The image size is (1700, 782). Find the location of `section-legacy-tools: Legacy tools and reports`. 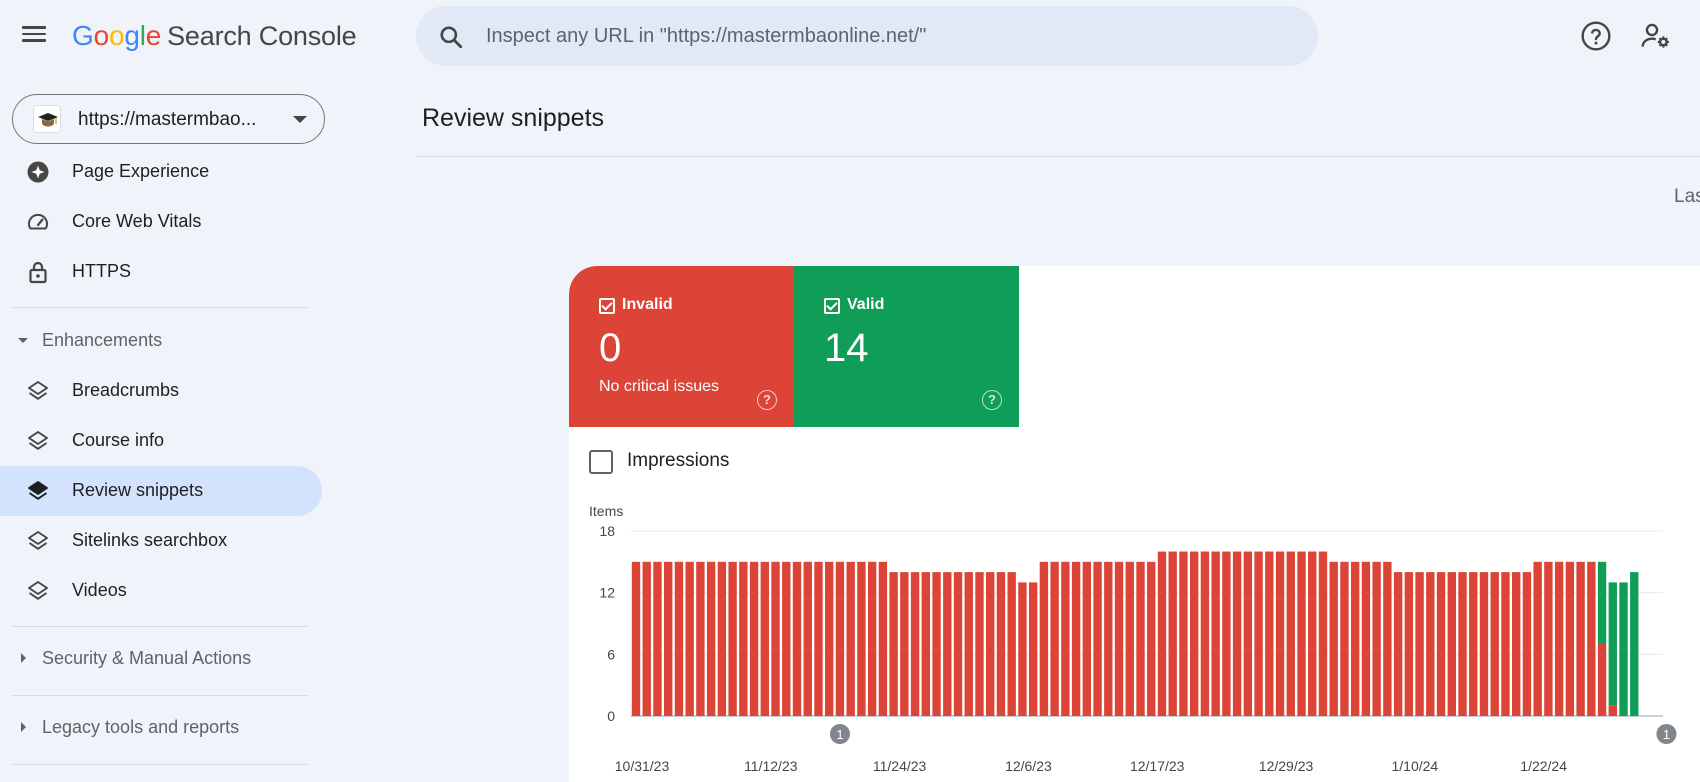

section-legacy-tools: Legacy tools and reports is located at coordinates (161, 728).